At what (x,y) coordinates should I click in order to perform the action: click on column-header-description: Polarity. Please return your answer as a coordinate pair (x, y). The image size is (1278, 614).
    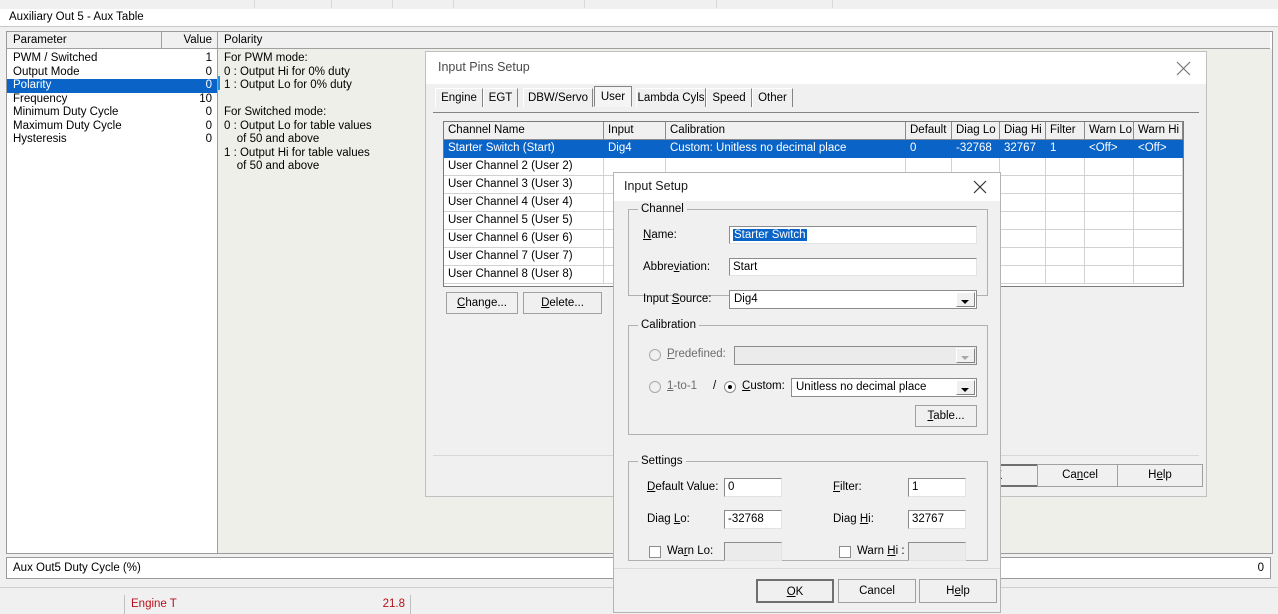
    Looking at the image, I should click on (744, 40).